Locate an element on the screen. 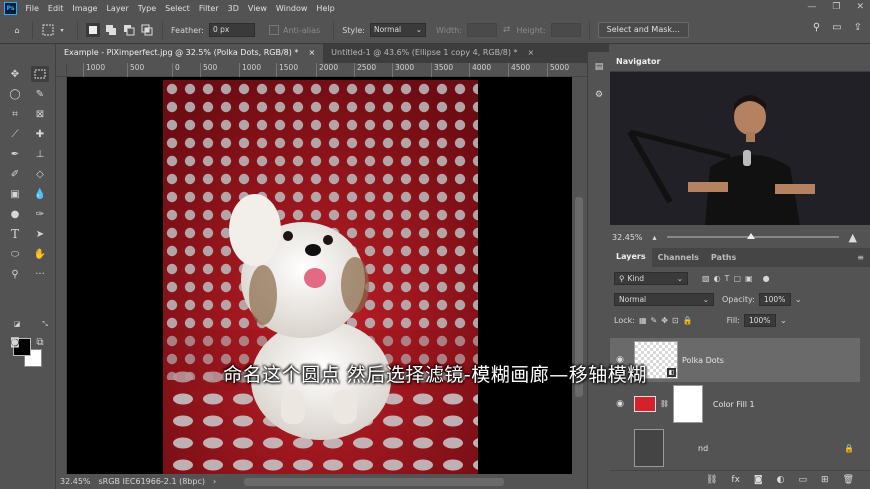  height-input is located at coordinates (565, 30).